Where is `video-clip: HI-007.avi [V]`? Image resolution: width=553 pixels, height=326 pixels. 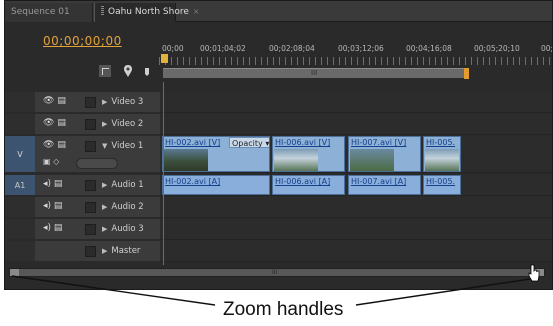 video-clip: HI-007.avi [V] is located at coordinates (384, 154).